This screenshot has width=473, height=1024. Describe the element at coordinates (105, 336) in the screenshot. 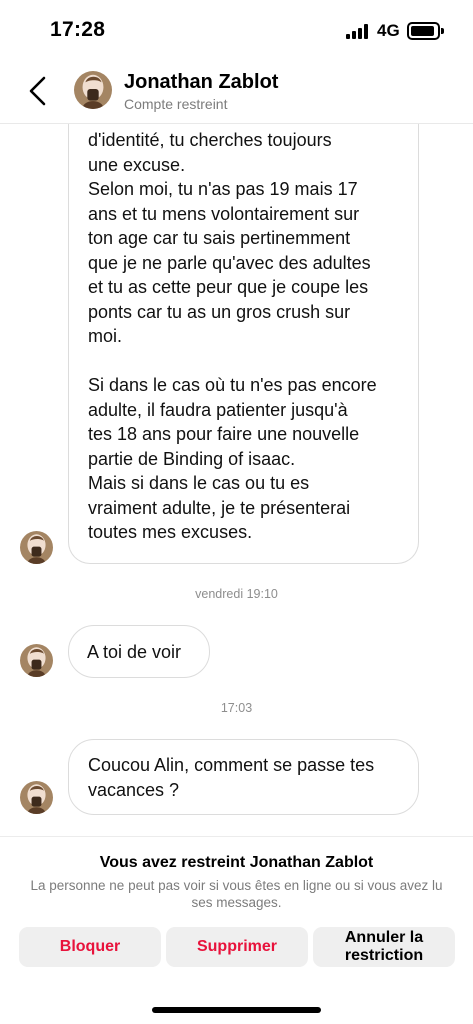

I see `message-line: moi.` at that location.